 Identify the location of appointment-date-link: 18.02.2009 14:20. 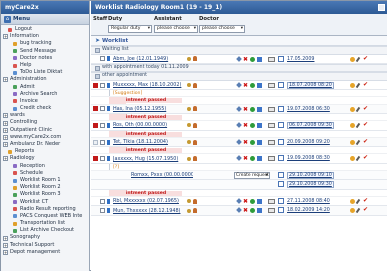
(308, 210).